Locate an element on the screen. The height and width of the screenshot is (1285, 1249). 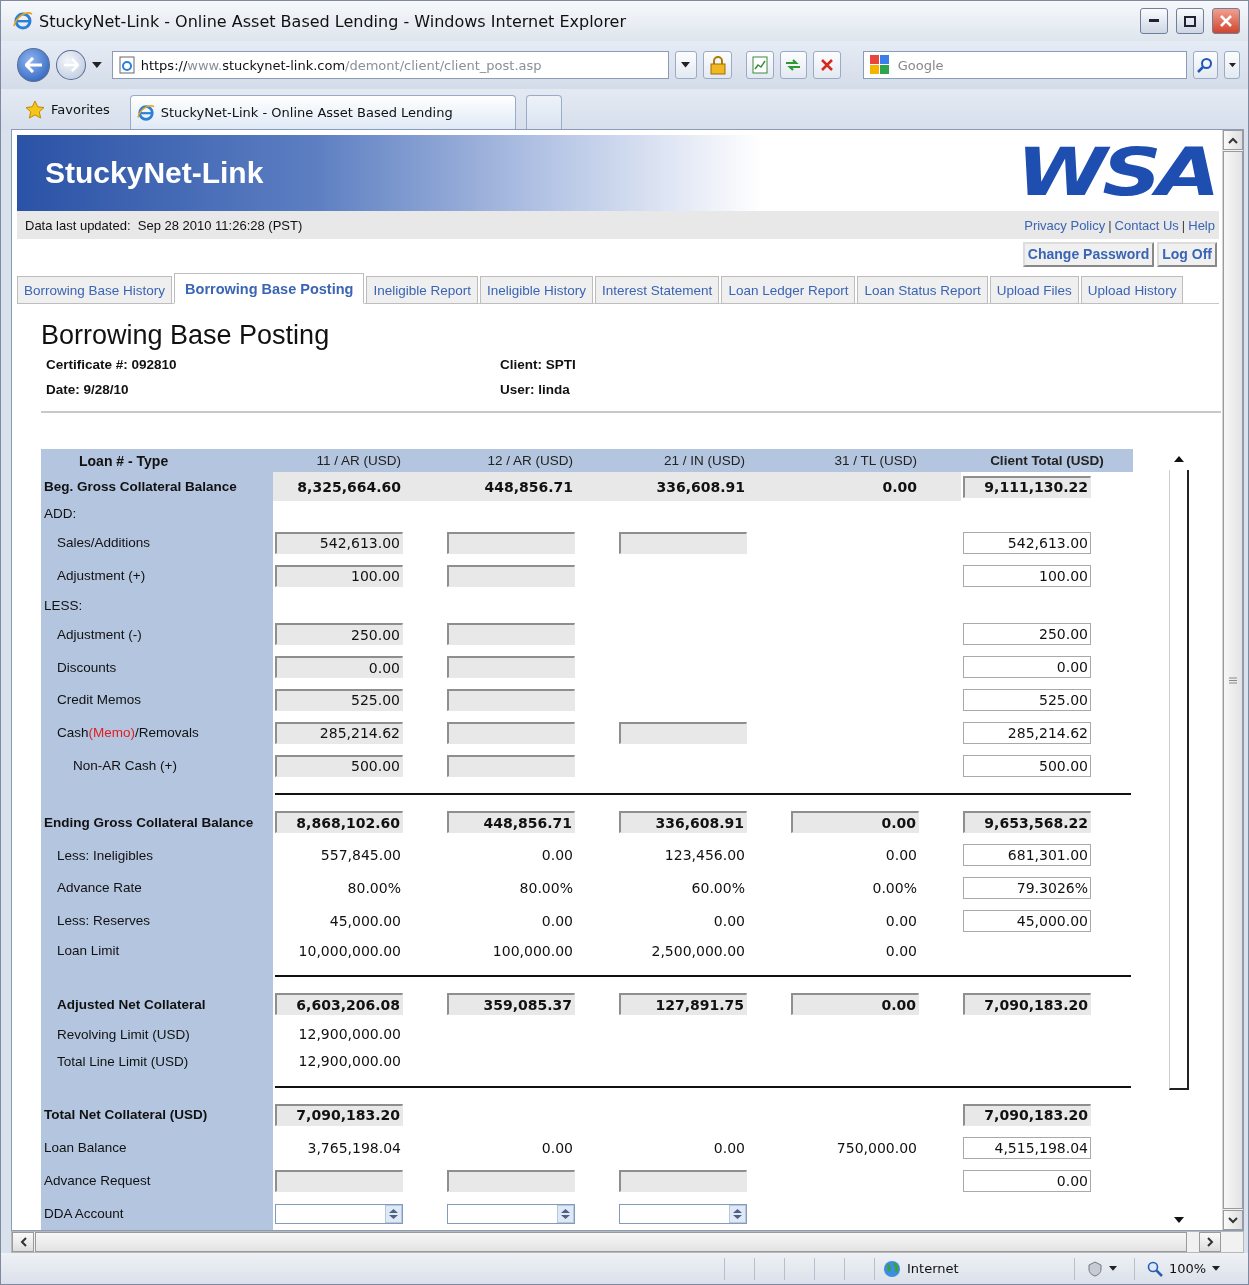
readonly-field: 100.00 is located at coordinates (339, 575).